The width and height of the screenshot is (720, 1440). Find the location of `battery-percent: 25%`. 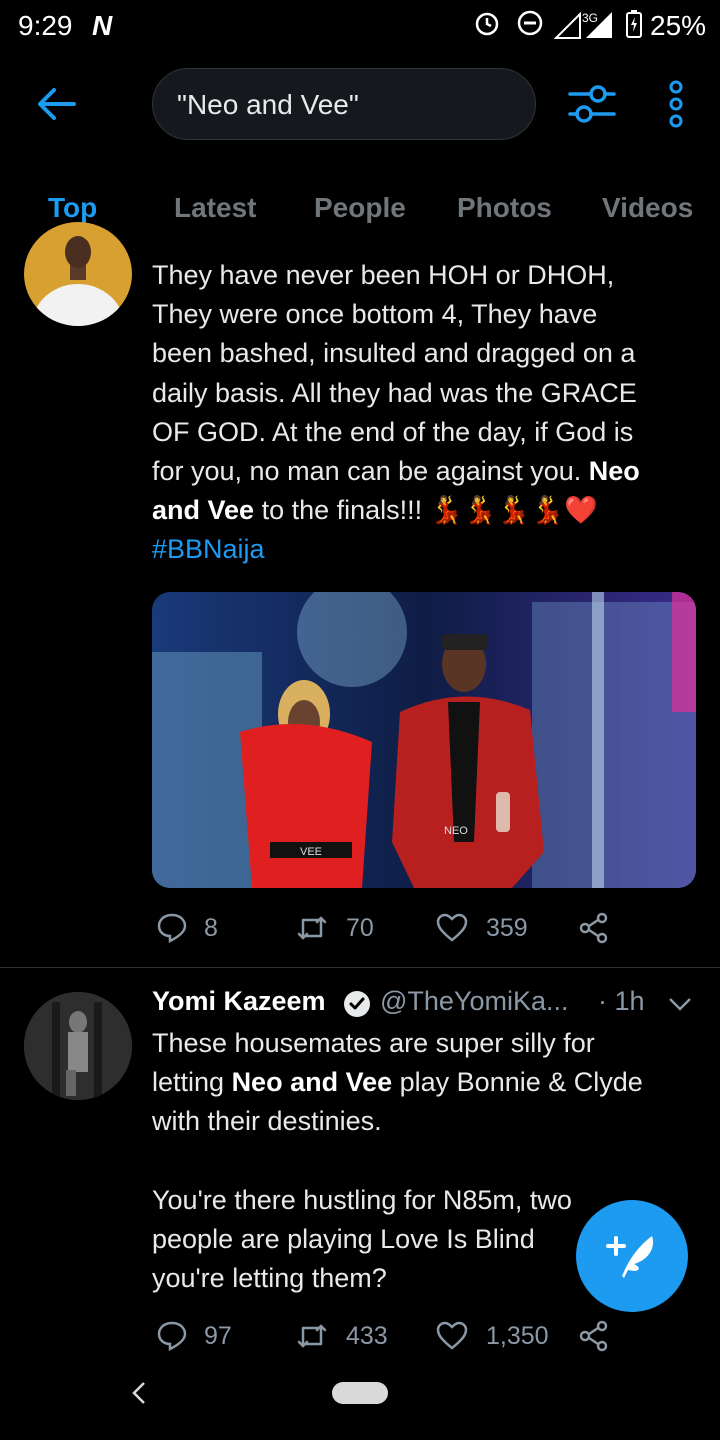

battery-percent: 25% is located at coordinates (678, 25).